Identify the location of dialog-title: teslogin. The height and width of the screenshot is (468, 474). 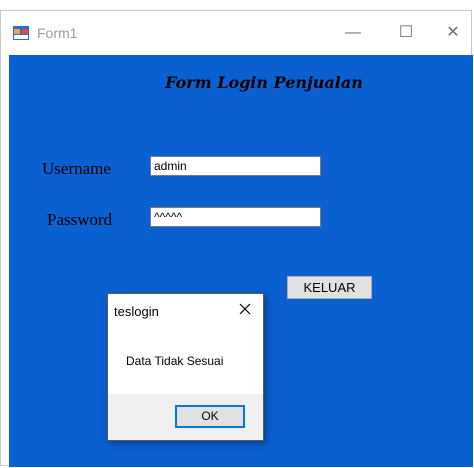
(136, 311).